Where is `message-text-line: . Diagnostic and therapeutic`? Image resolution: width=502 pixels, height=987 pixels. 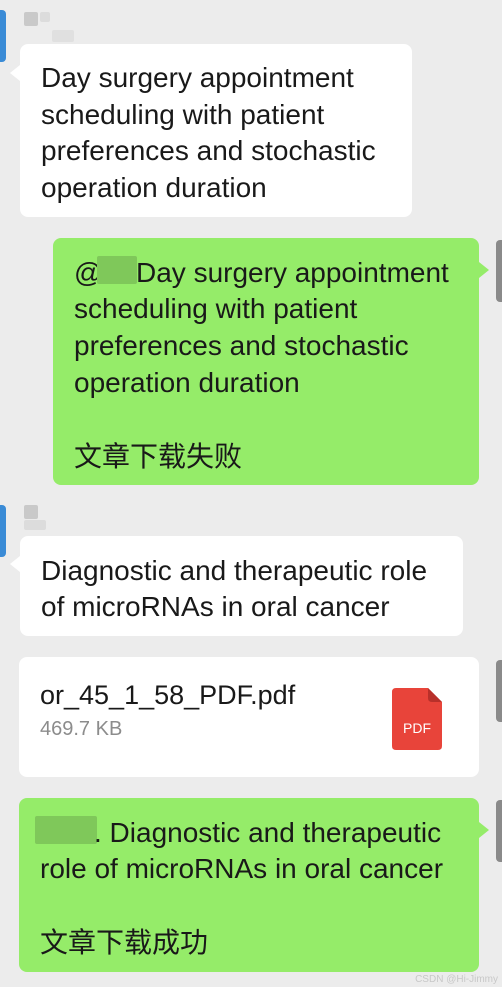 message-text-line: . Diagnostic and therapeutic is located at coordinates (268, 832).